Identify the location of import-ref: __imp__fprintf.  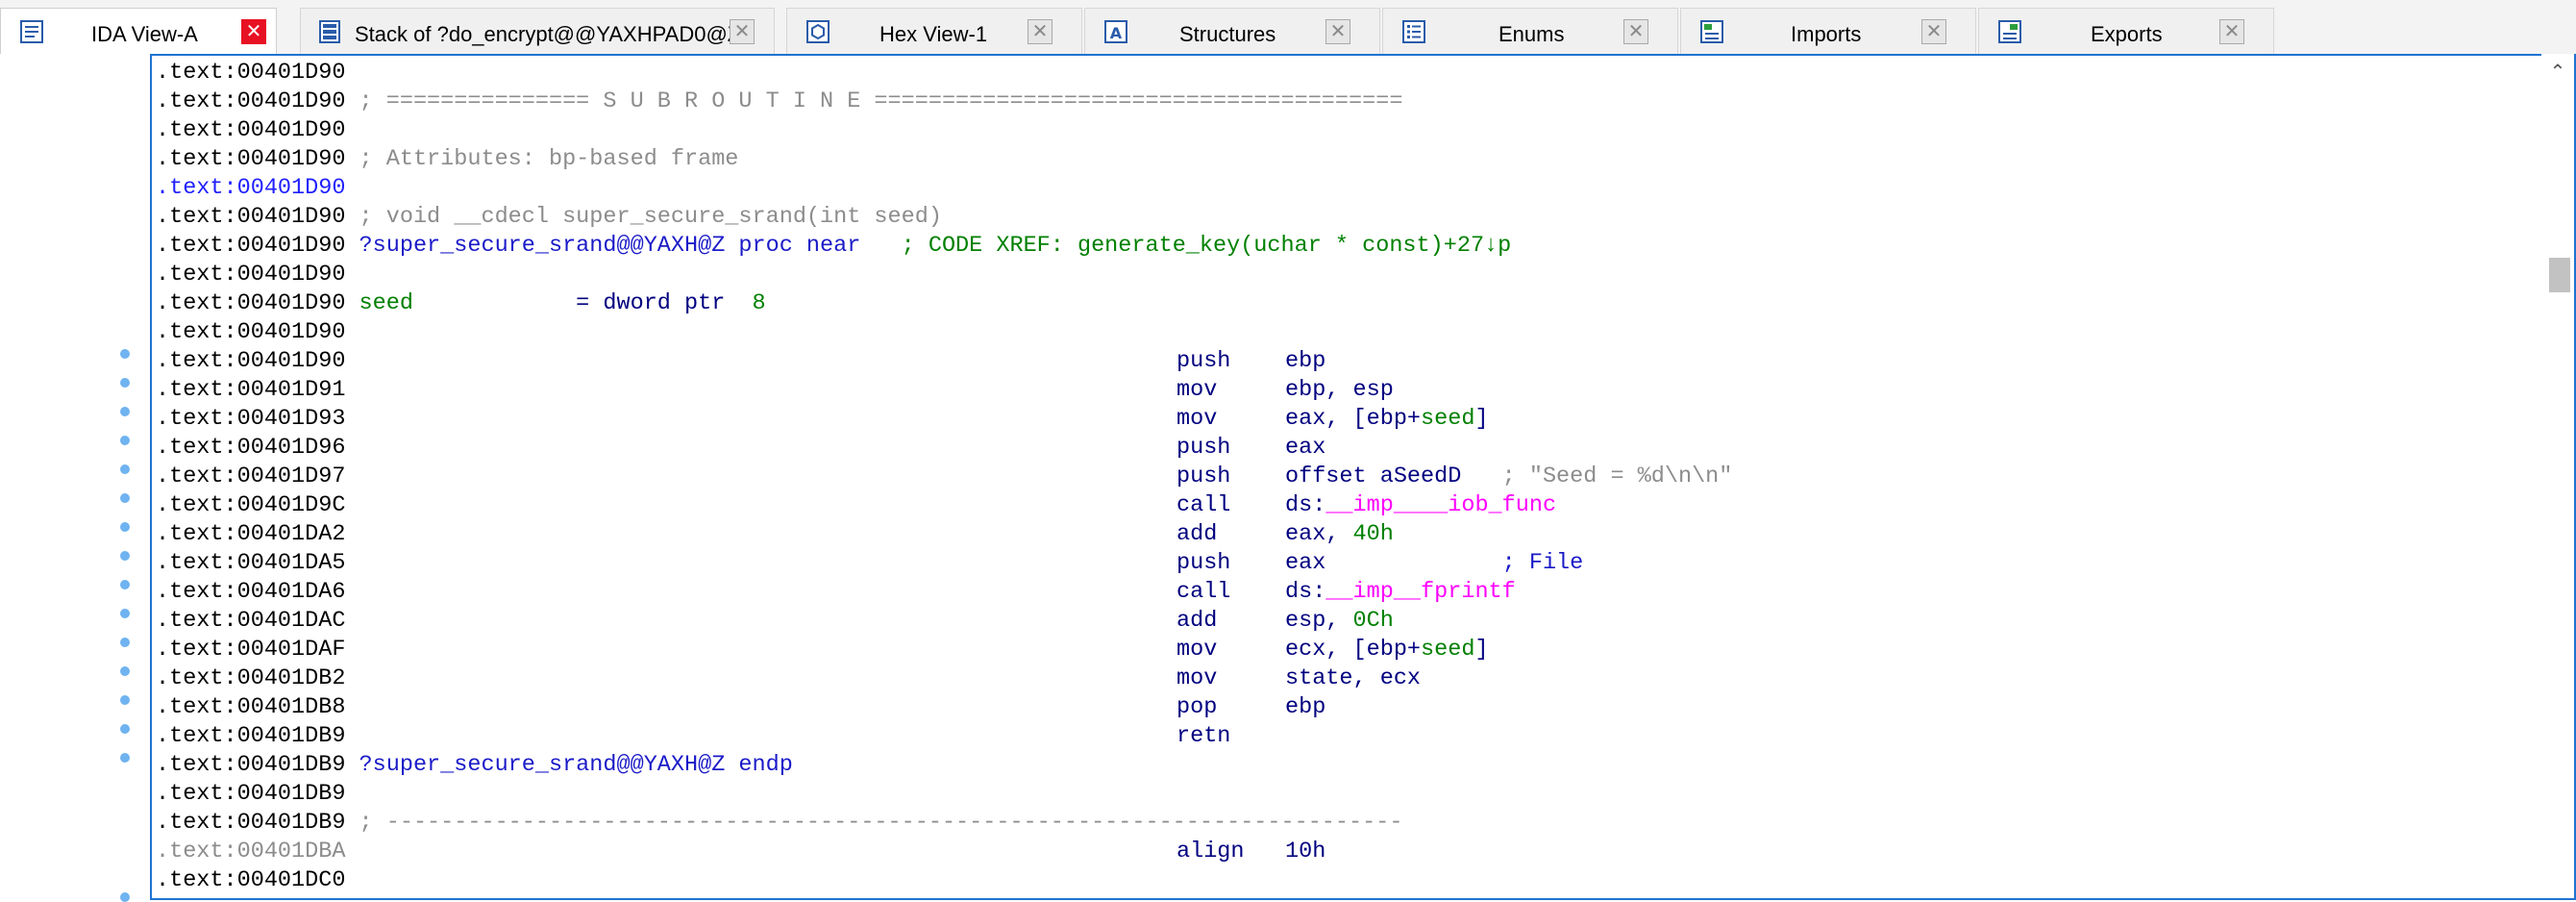
(1420, 592).